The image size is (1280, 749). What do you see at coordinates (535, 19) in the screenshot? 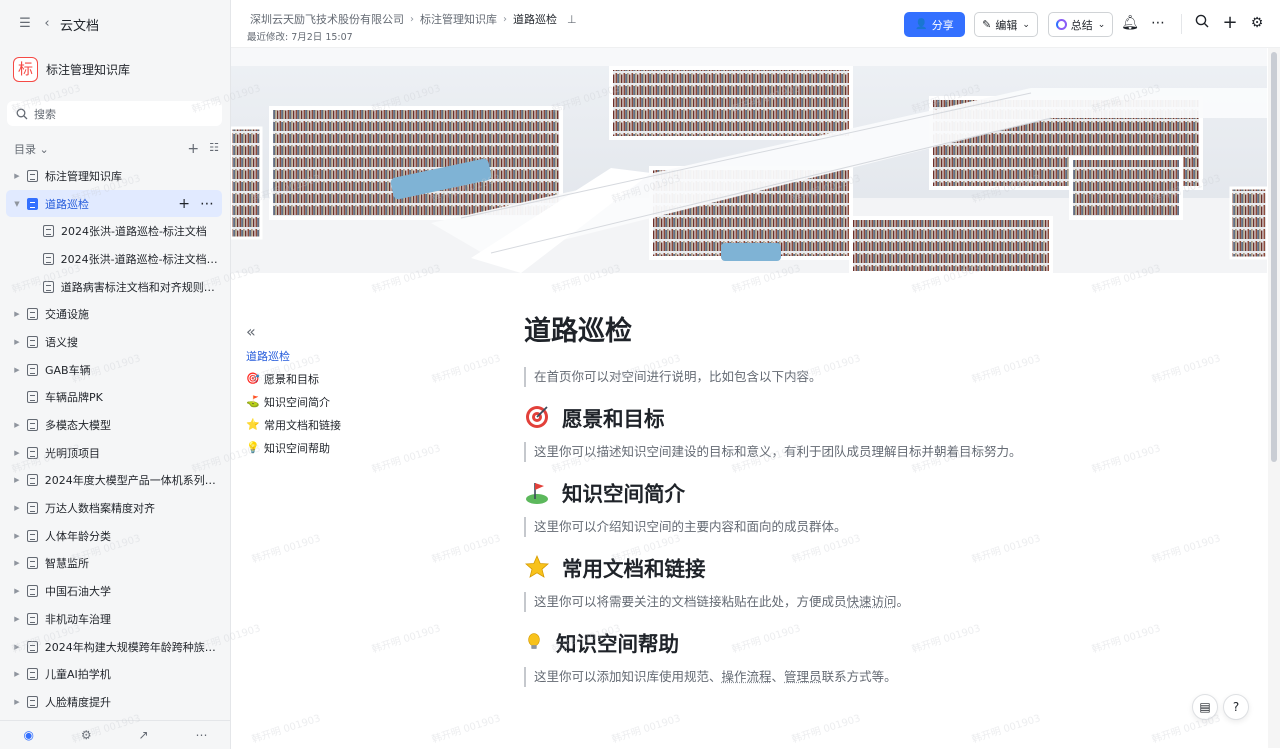
I see `breadcrumb-current: 道路巡检` at bounding box center [535, 19].